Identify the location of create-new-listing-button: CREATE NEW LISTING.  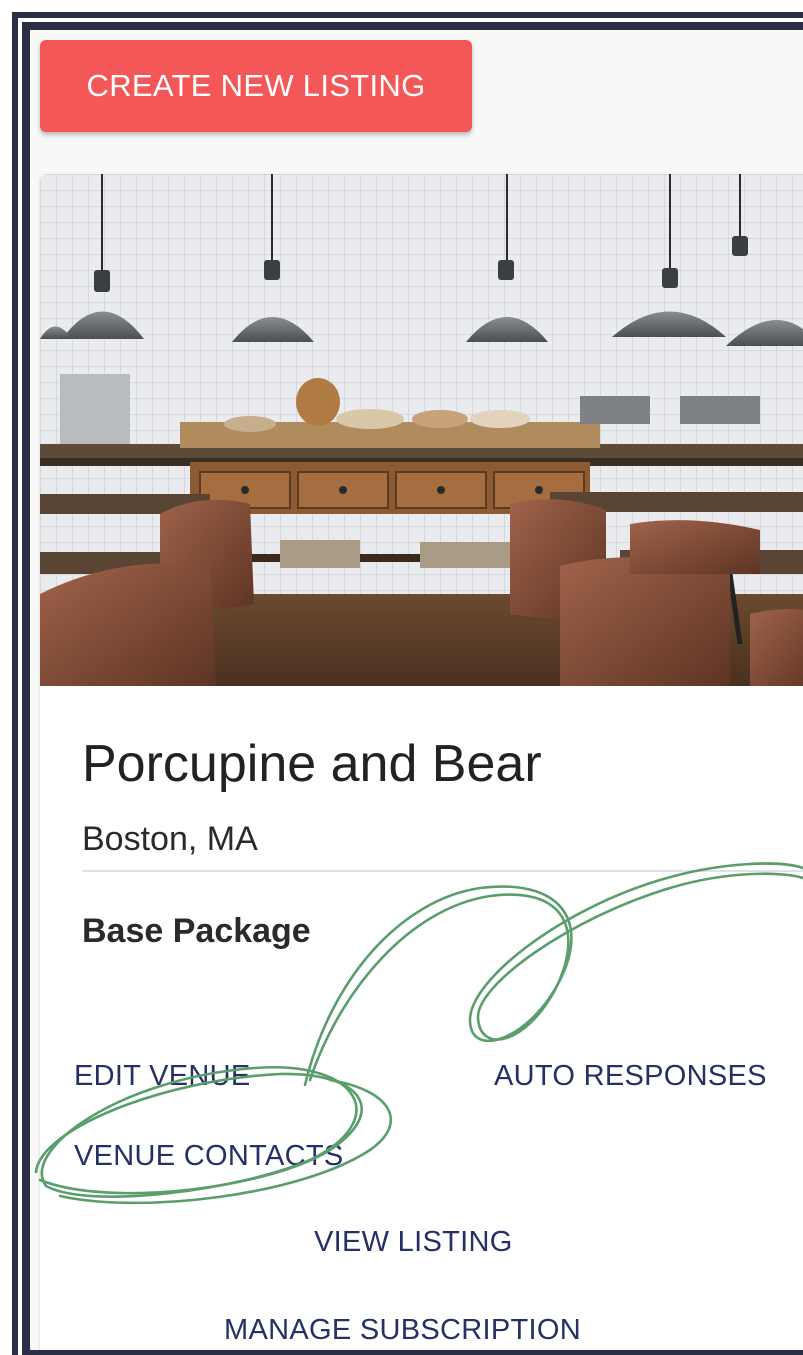
(256, 86).